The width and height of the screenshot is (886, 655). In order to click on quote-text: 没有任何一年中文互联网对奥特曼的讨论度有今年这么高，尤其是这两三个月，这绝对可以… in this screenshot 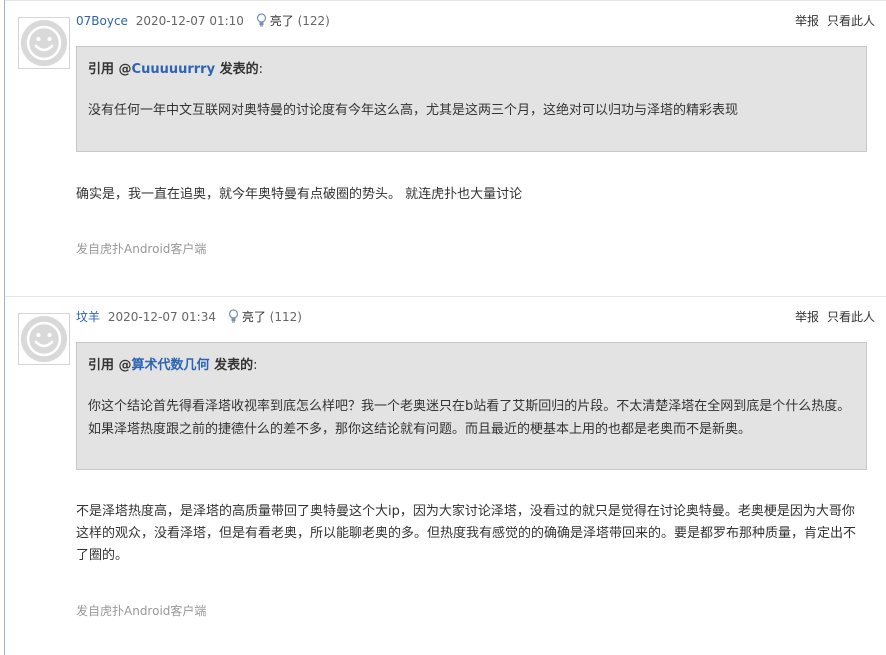, I will do `click(413, 110)`.